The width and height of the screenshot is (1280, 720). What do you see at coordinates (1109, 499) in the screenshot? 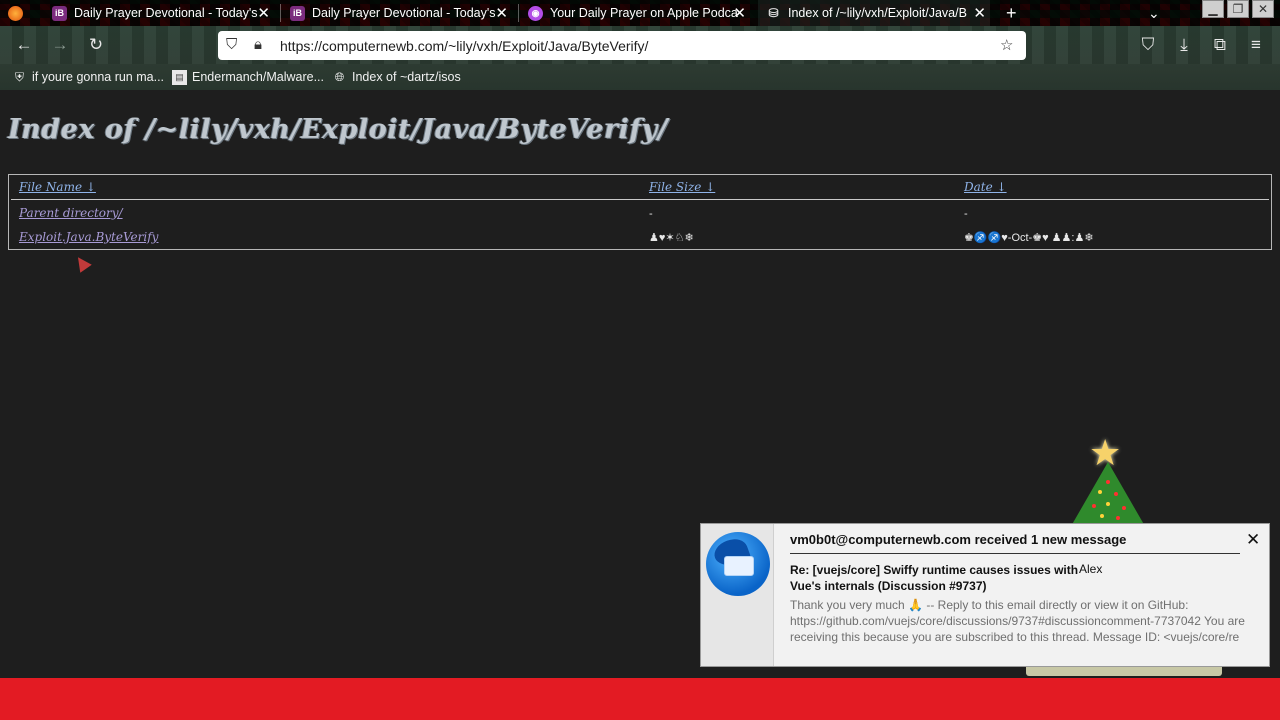
I see `tree-lights` at bounding box center [1109, 499].